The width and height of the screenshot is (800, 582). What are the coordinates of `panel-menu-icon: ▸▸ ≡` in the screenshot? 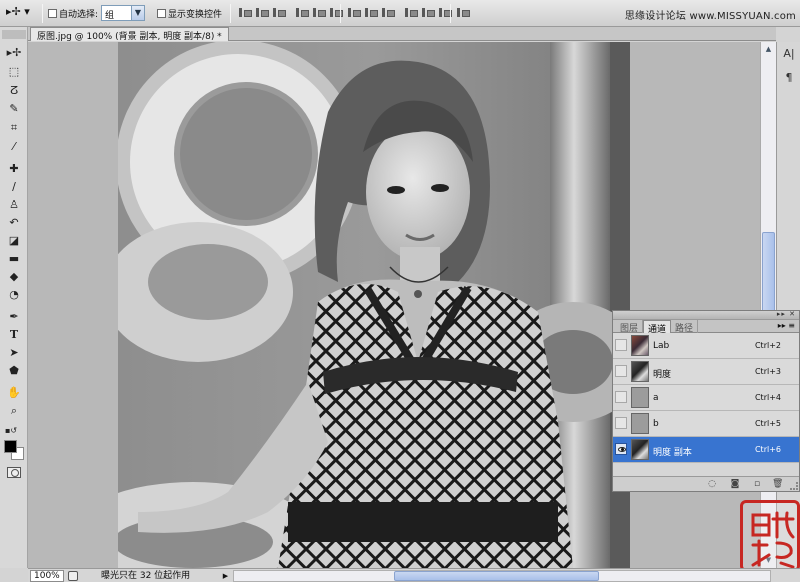 It's located at (786, 326).